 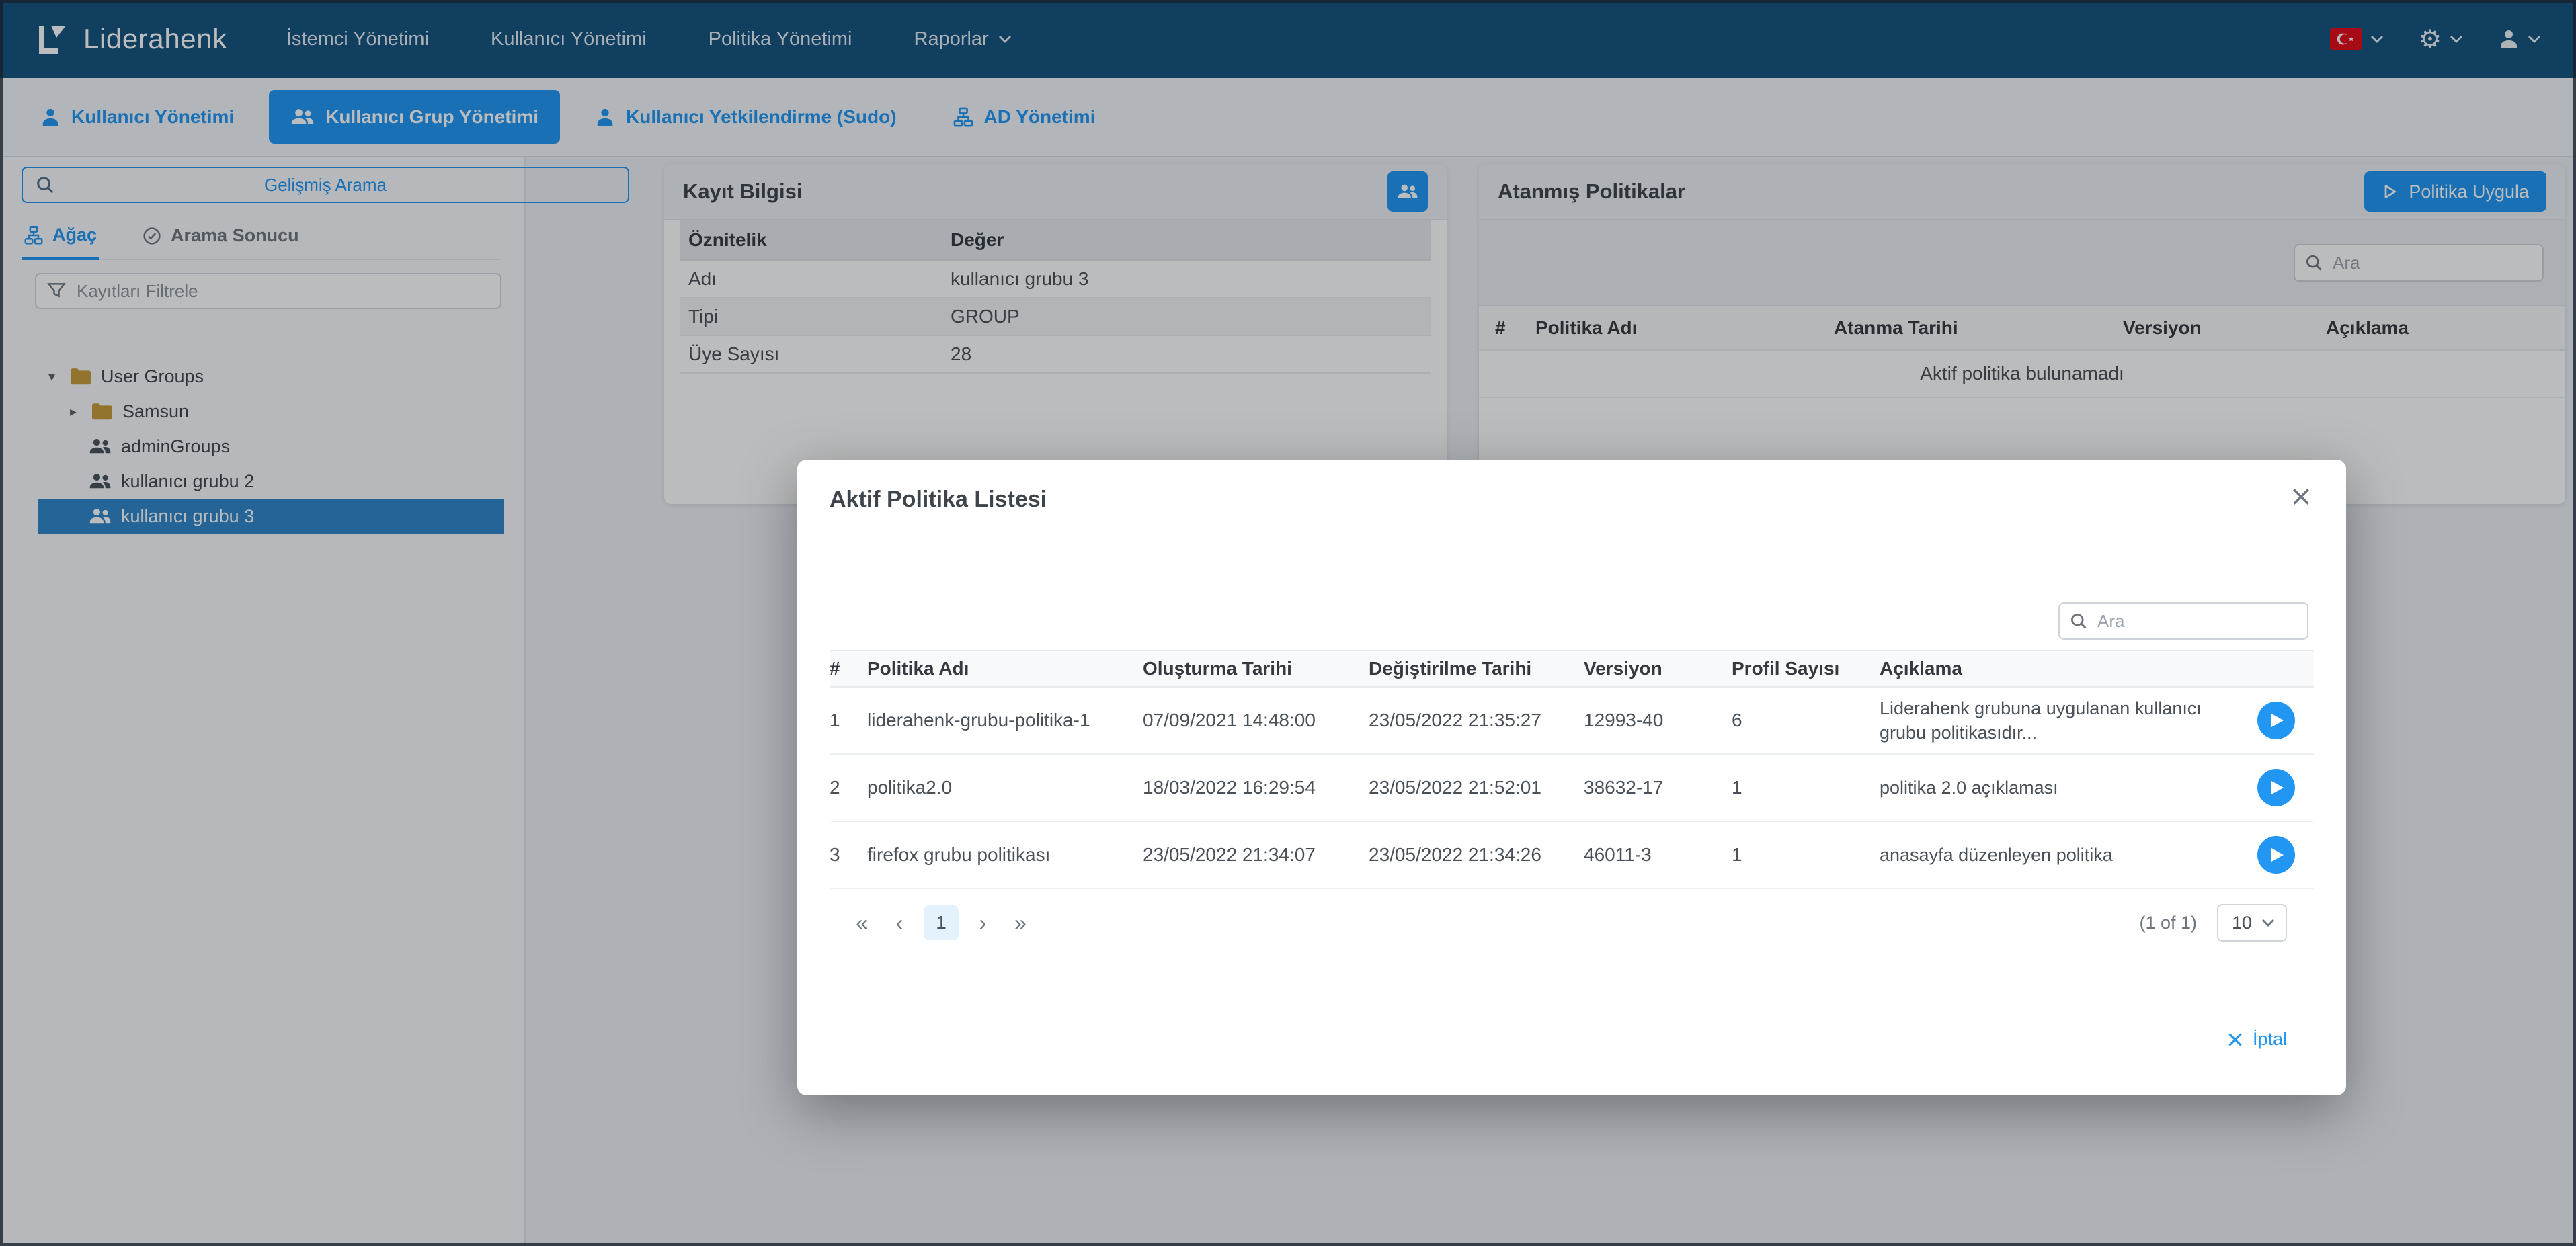 I want to click on cell-created: 18/03/2022 16:29:54, so click(x=1229, y=787).